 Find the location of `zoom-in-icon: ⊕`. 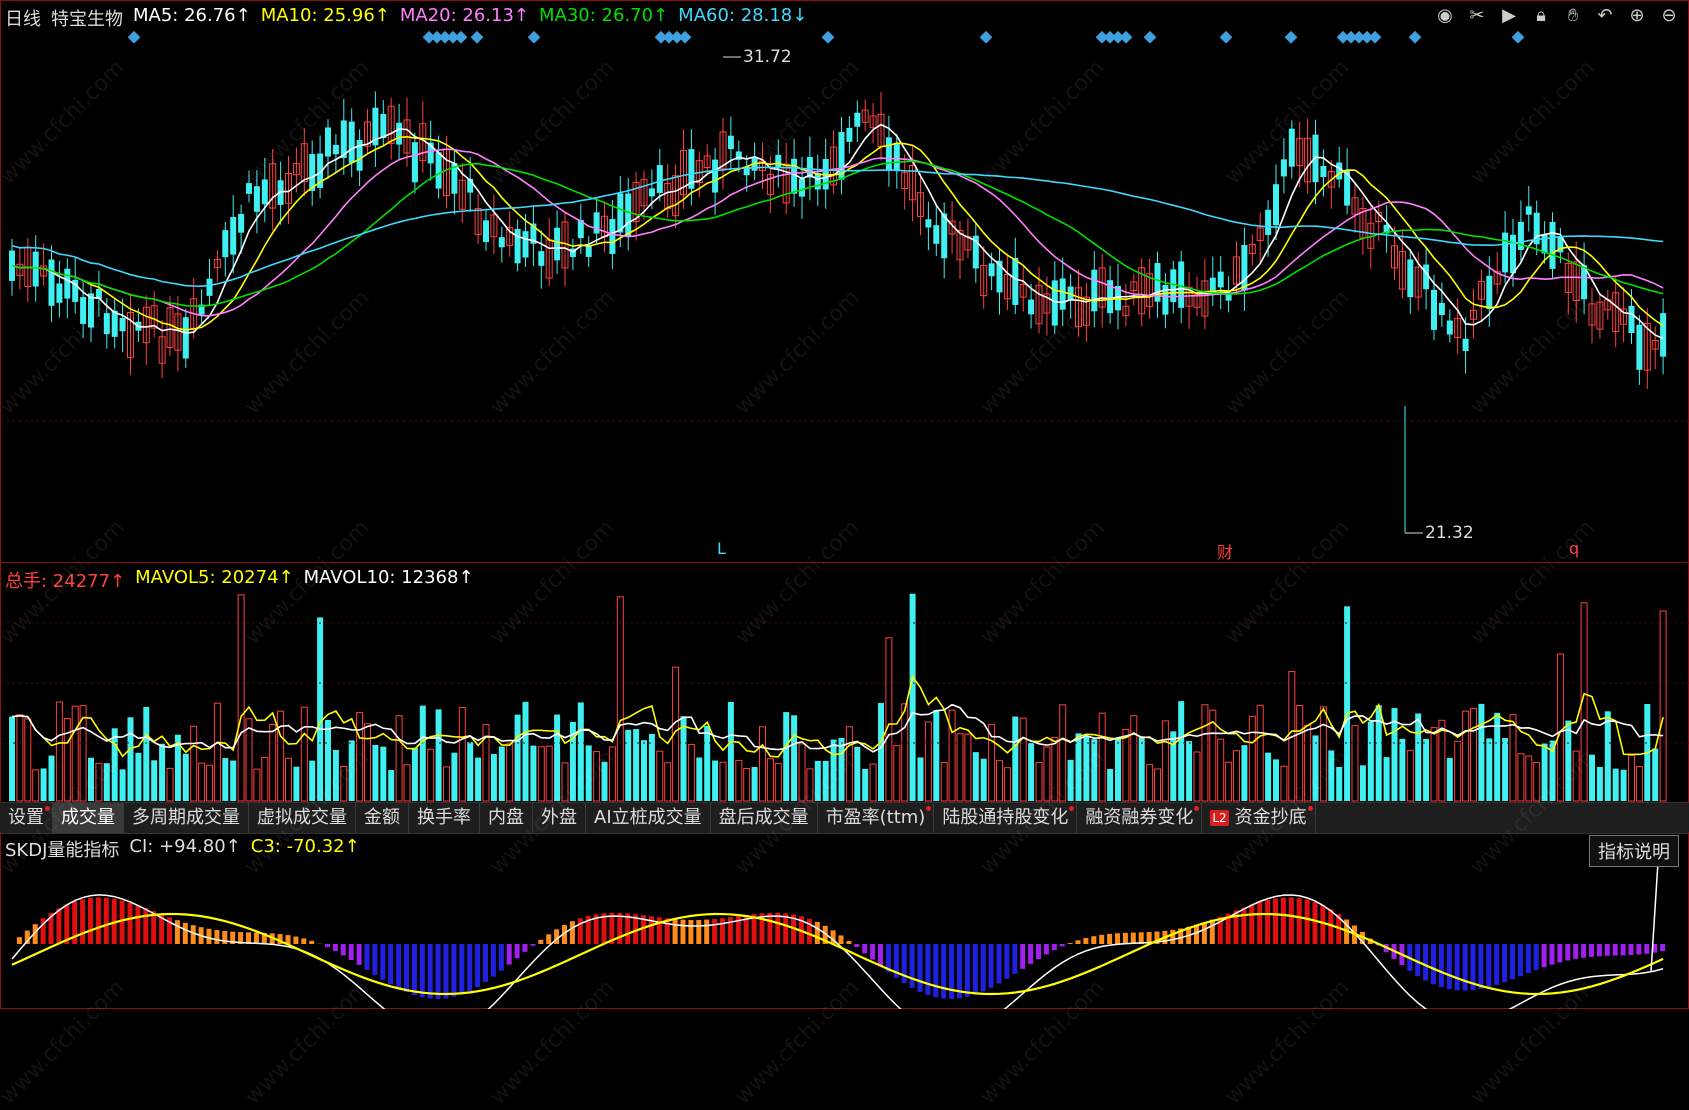

zoom-in-icon: ⊕ is located at coordinates (1637, 16).